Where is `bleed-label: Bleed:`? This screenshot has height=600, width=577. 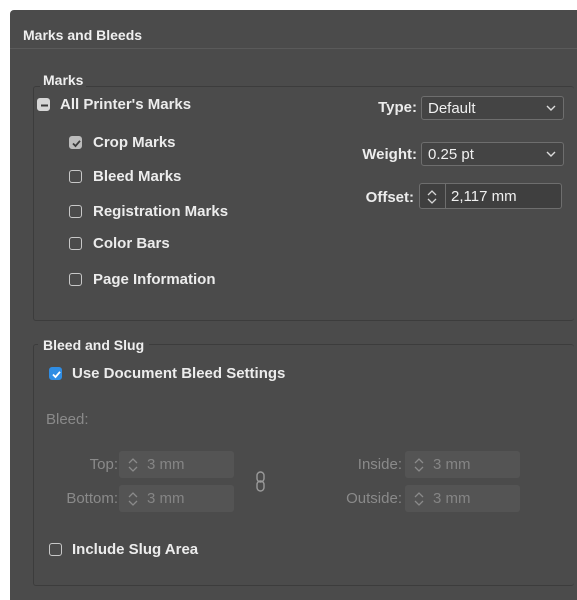 bleed-label: Bleed: is located at coordinates (67, 419).